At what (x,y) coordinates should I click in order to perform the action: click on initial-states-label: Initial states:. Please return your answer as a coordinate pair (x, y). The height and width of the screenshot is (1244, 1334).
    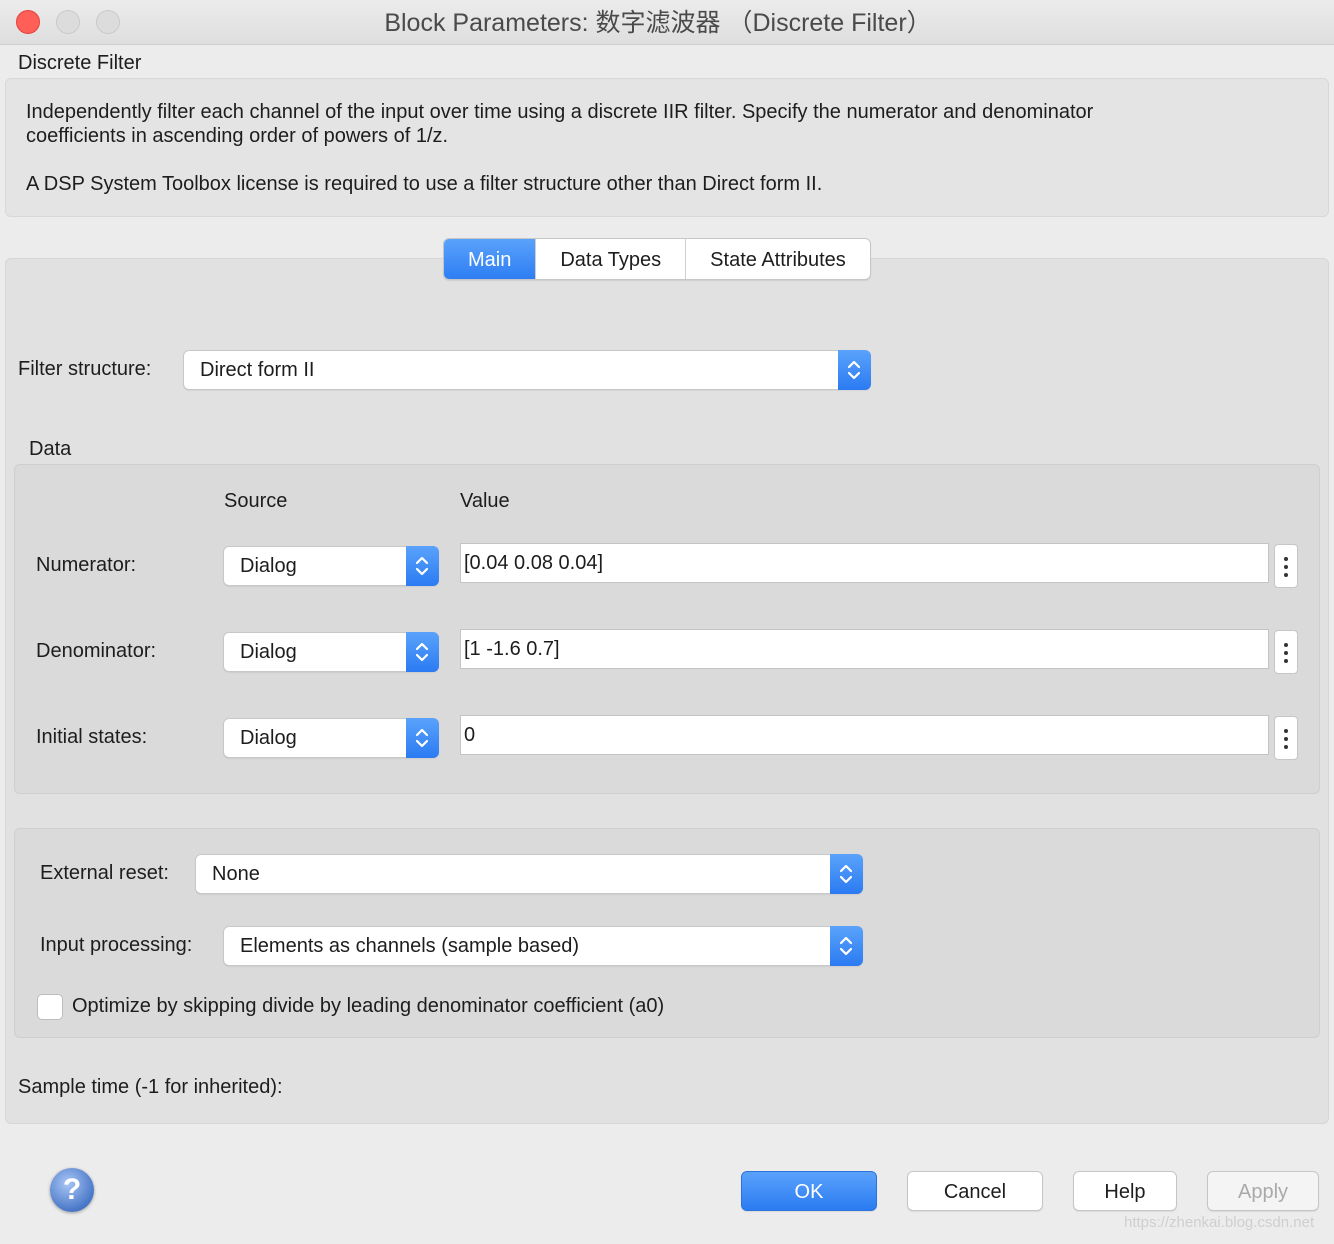
    Looking at the image, I should click on (92, 737).